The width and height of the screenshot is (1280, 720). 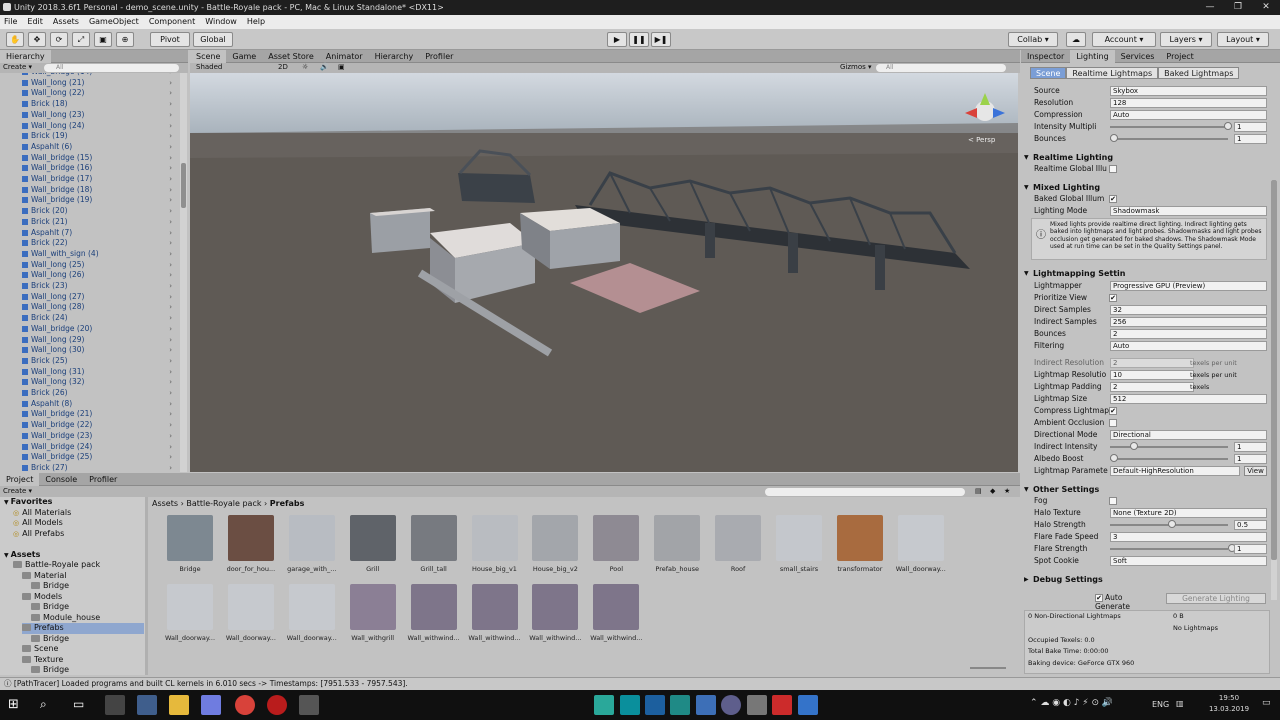 What do you see at coordinates (782, 705) in the screenshot?
I see `acrobat-icon` at bounding box center [782, 705].